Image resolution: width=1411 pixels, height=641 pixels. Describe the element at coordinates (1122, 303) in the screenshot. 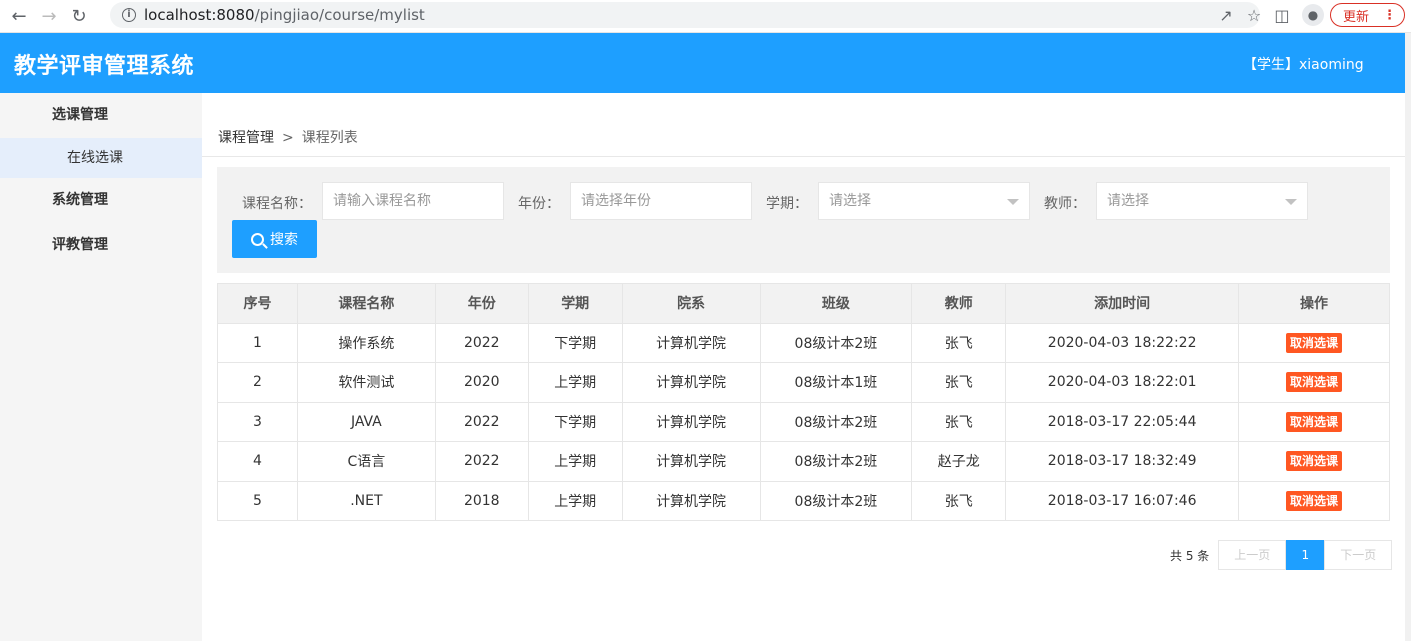

I see `col-header: 添加时间` at that location.